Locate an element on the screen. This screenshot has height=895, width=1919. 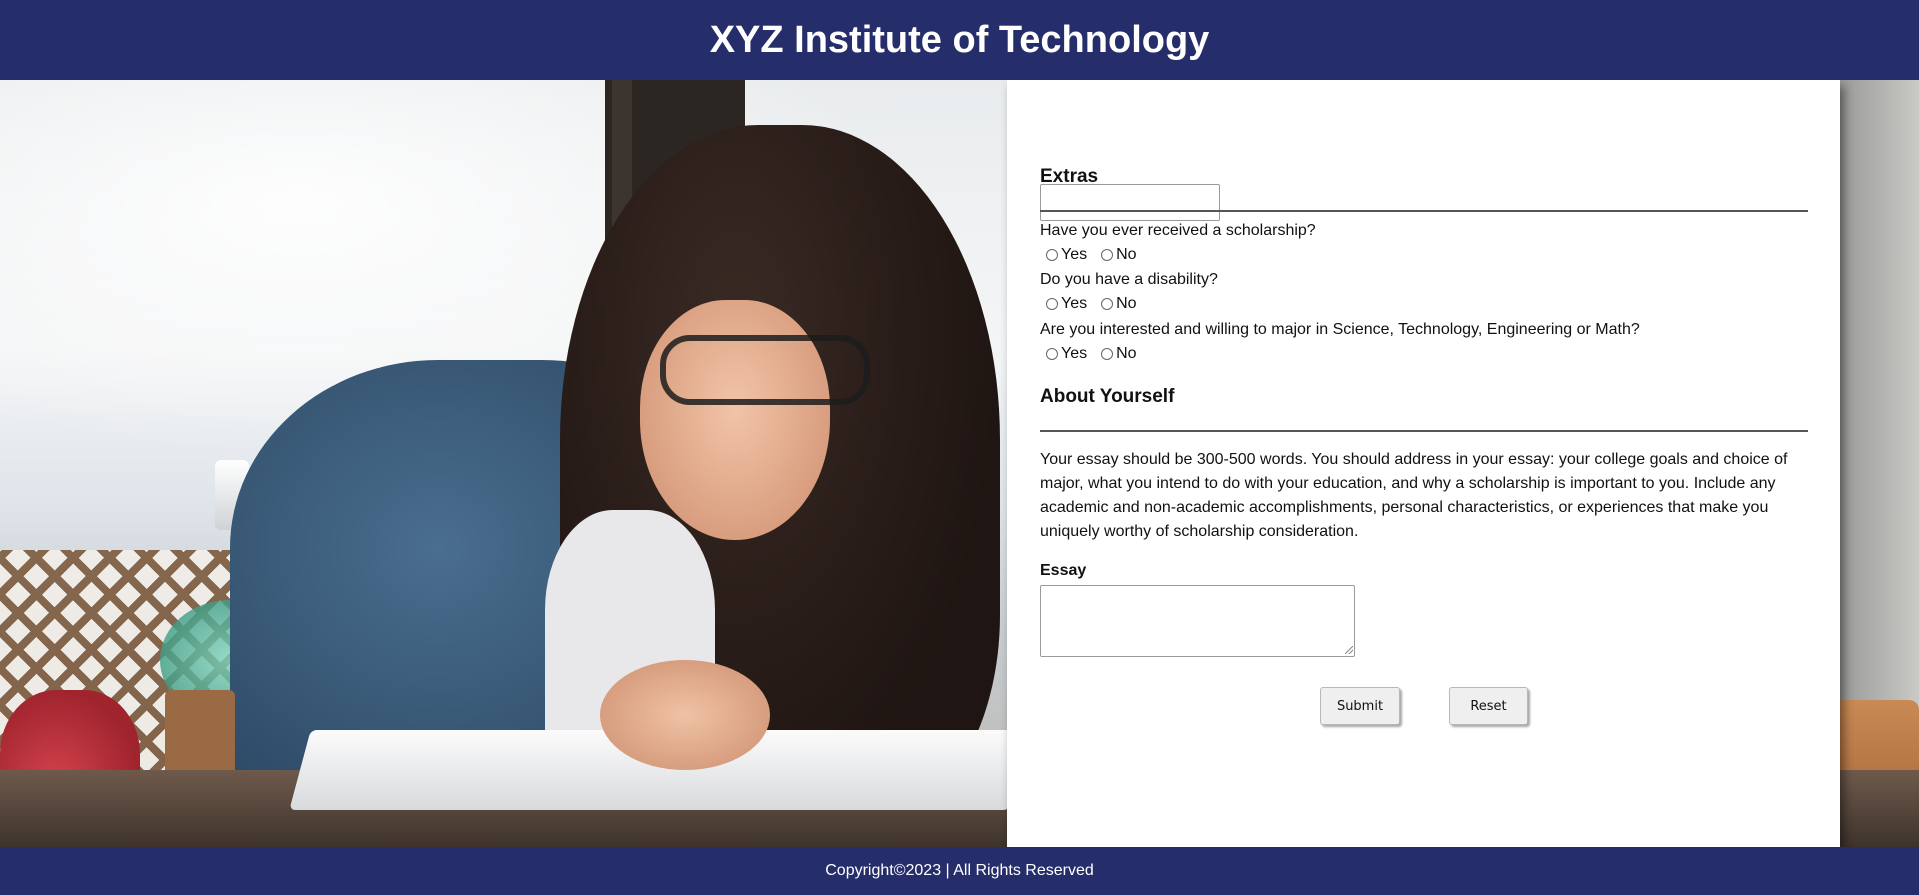
copyright-text: Copyright©2023 | All Rights Reserved is located at coordinates (959, 870).